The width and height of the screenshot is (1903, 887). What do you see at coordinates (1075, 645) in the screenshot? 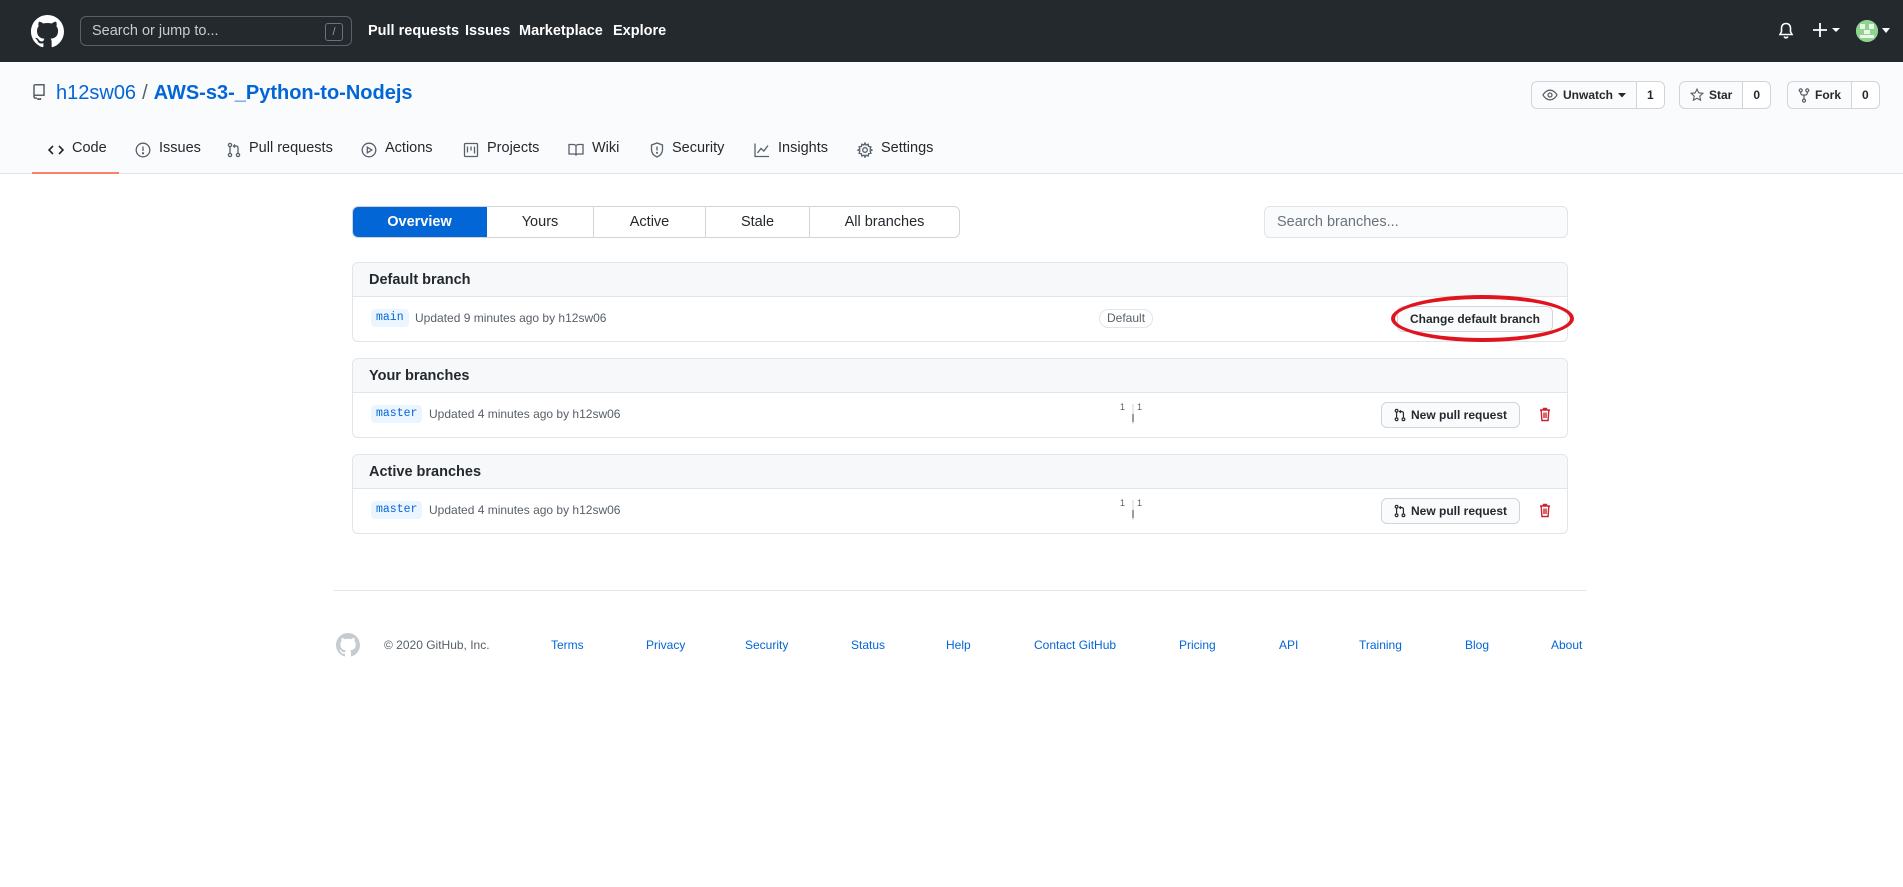
I see `footer-link-contact-github: Contact GitHub` at bounding box center [1075, 645].